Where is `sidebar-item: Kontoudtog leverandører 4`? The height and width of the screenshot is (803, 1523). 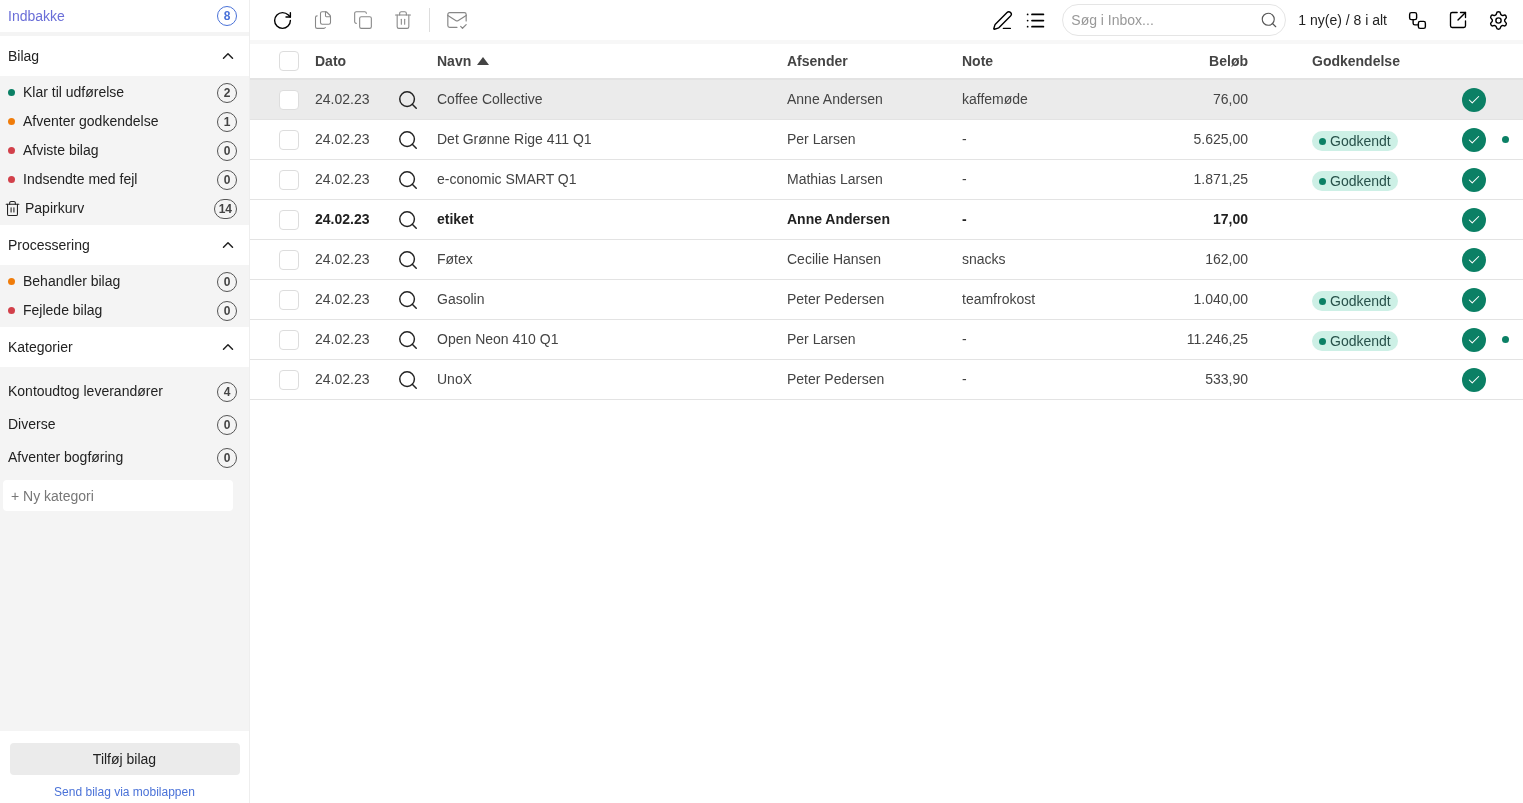
sidebar-item: Kontoudtog leverandører 4 is located at coordinates (124, 391).